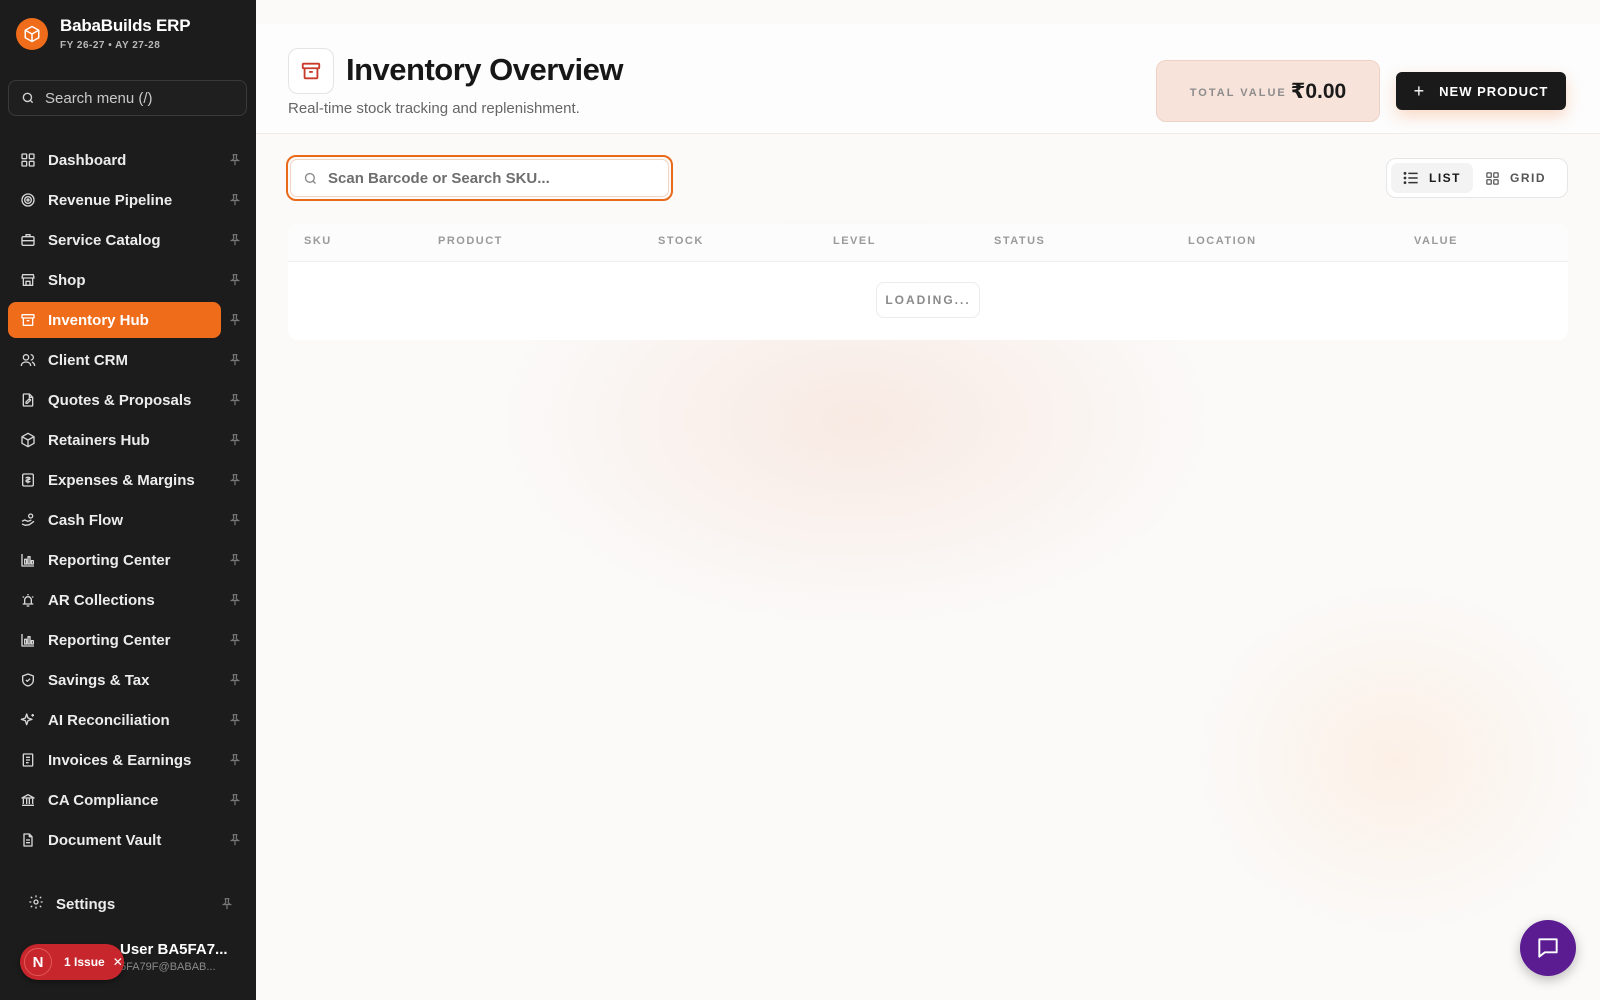 The image size is (1600, 1000). What do you see at coordinates (28, 400) in the screenshot?
I see `file-edit-icon` at bounding box center [28, 400].